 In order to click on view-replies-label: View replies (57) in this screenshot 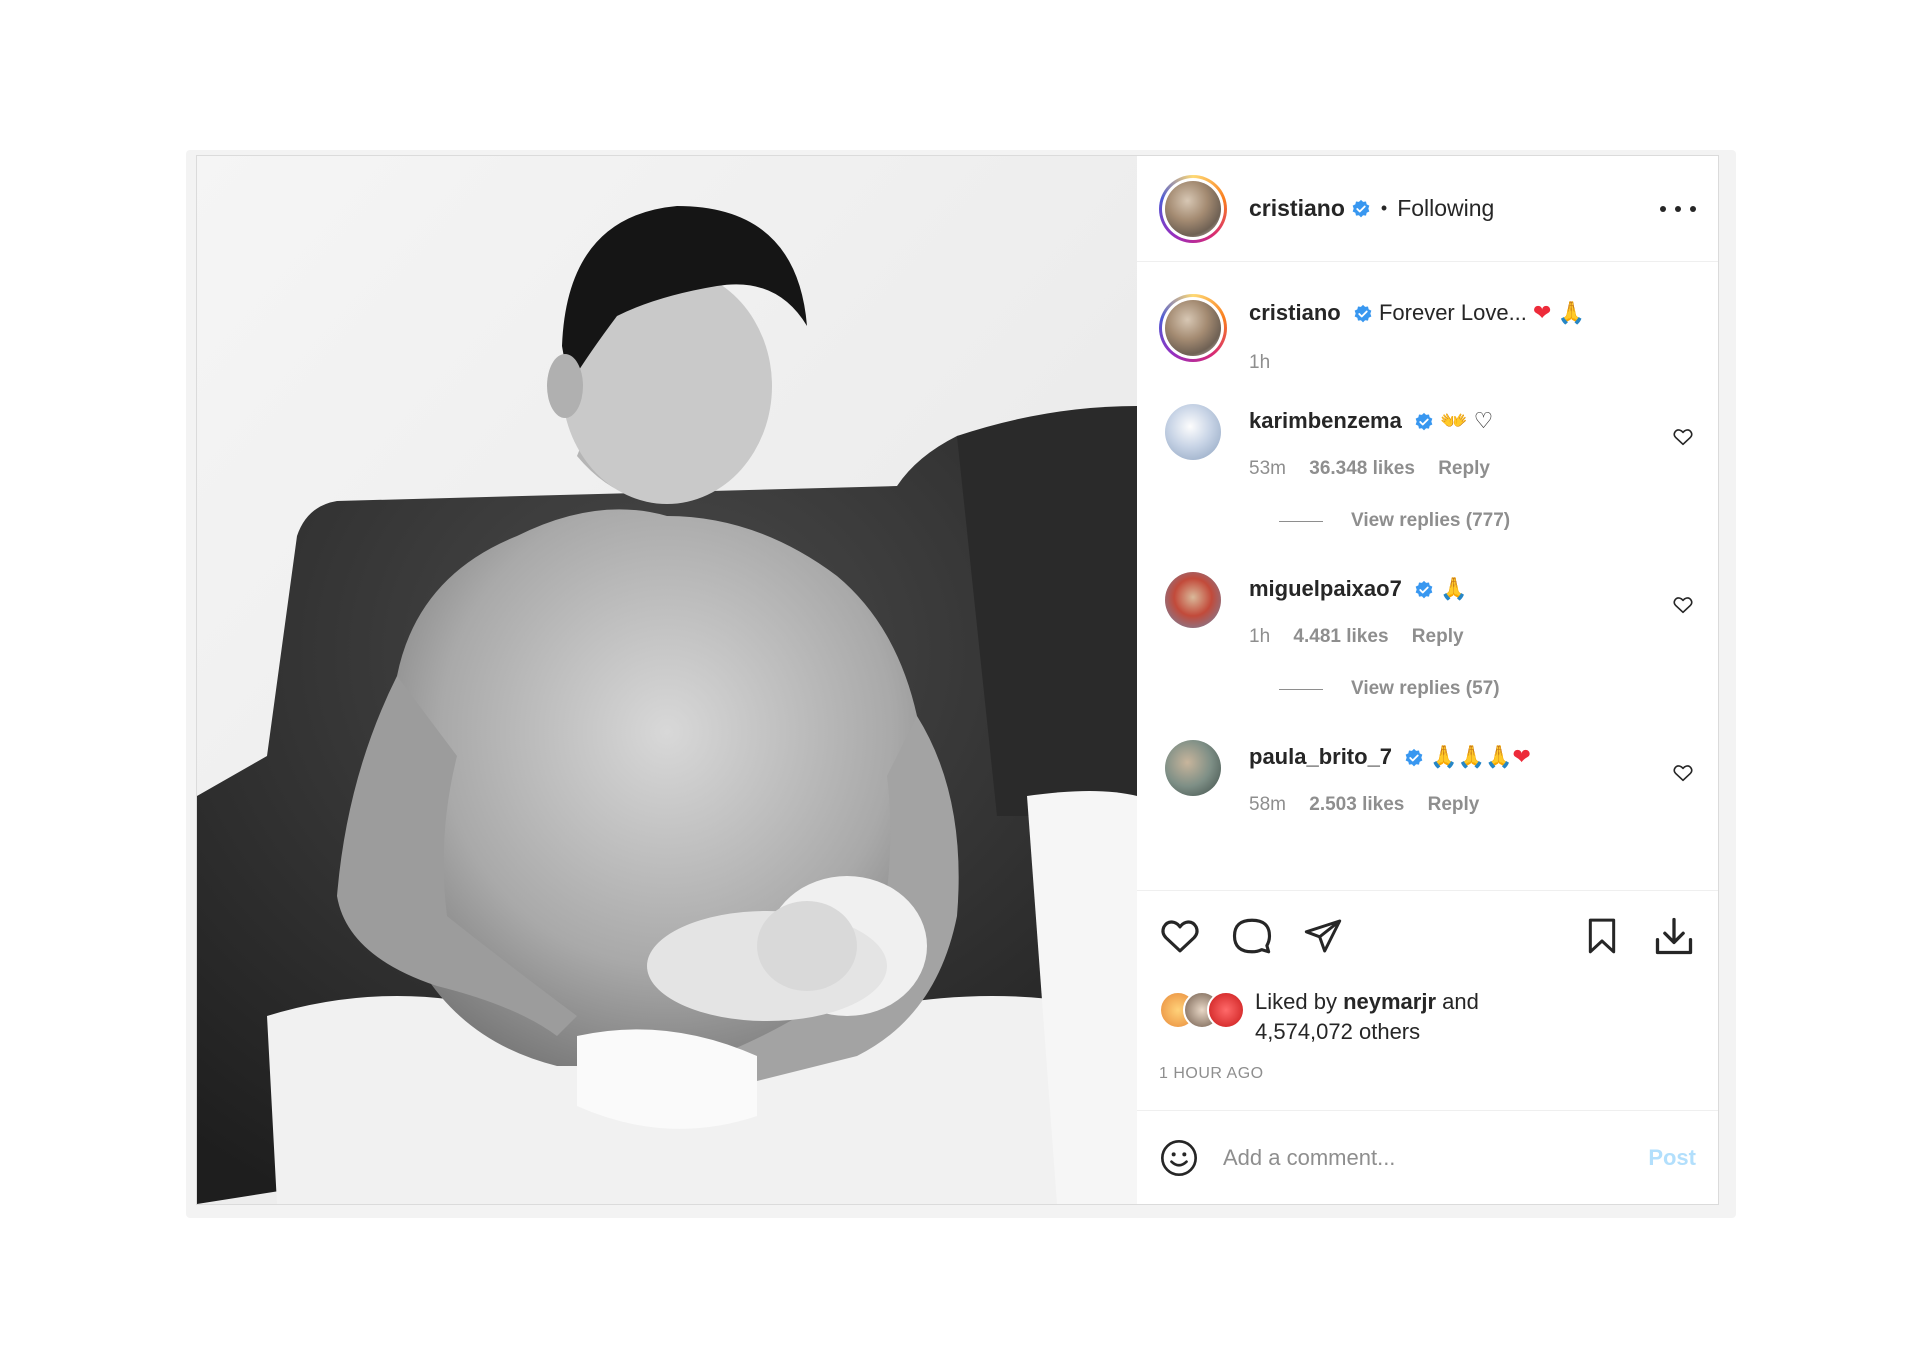, I will do `click(1425, 689)`.